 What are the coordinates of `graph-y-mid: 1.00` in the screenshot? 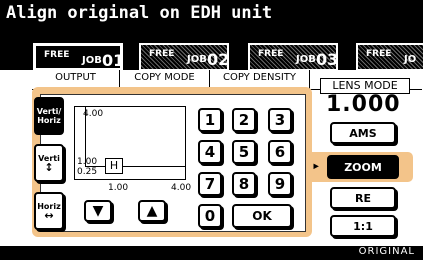 It's located at (87, 162).